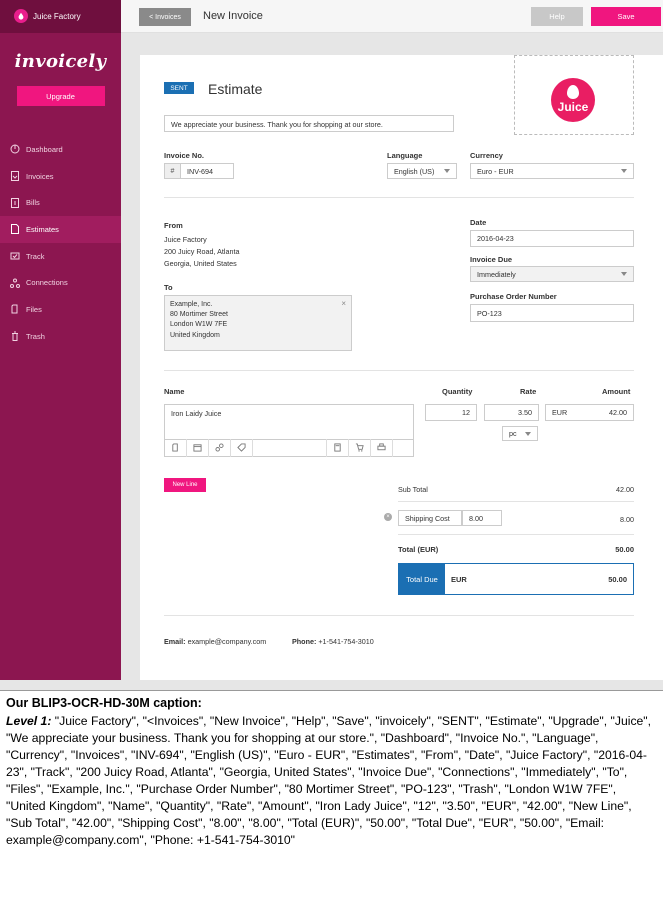 The width and height of the screenshot is (663, 919). Describe the element at coordinates (199, 315) in the screenshot. I see `to-line: 80 Mortimer Street` at that location.